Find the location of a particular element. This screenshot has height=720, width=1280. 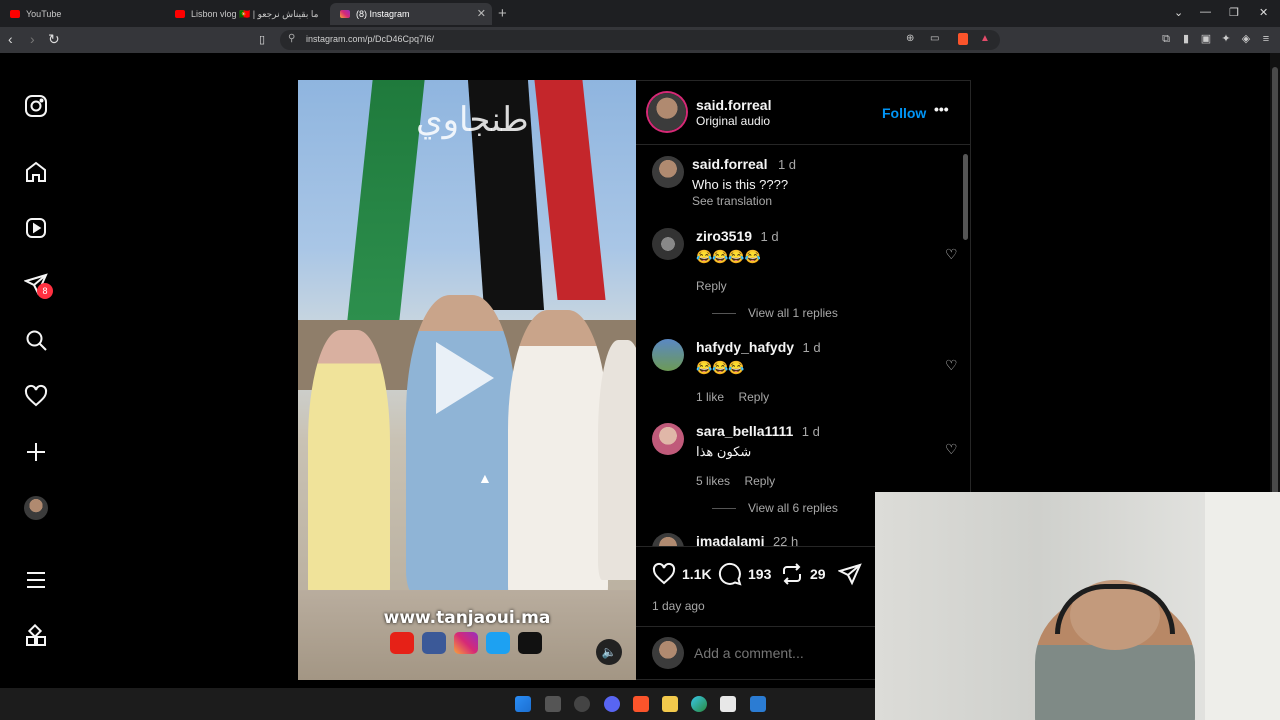

repost-icon is located at coordinates (792, 574).